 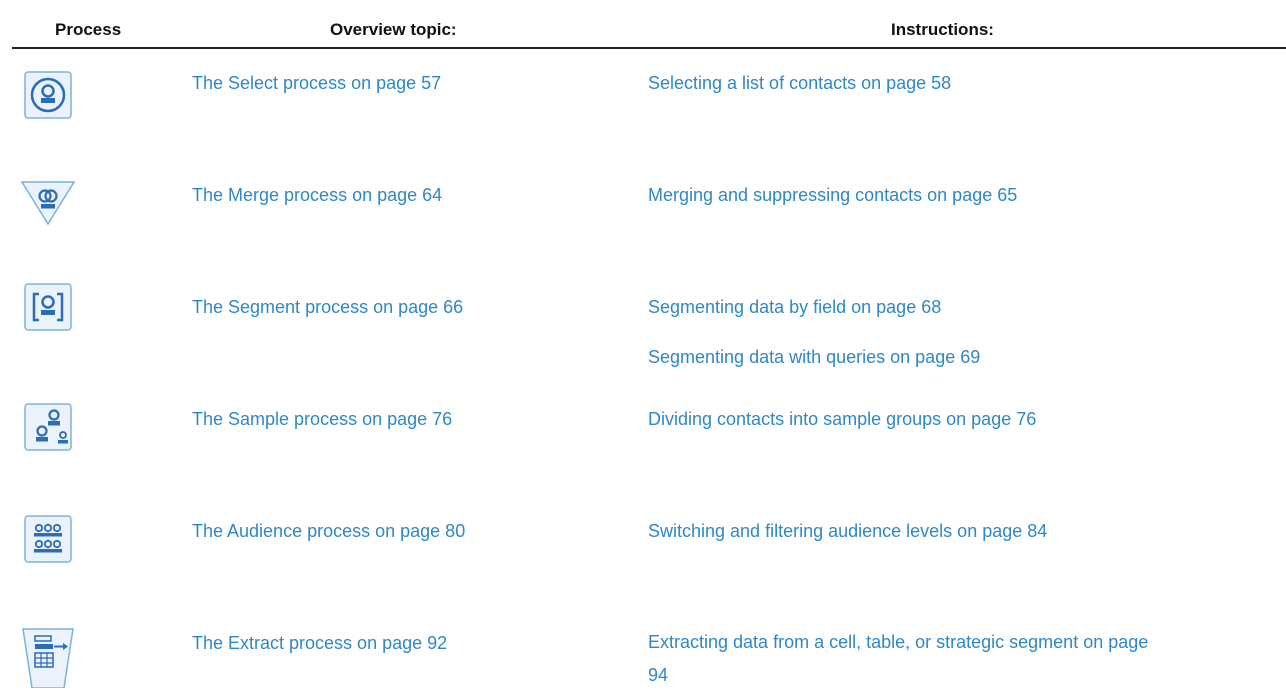 What do you see at coordinates (48, 539) in the screenshot?
I see `audience-process-icon` at bounding box center [48, 539].